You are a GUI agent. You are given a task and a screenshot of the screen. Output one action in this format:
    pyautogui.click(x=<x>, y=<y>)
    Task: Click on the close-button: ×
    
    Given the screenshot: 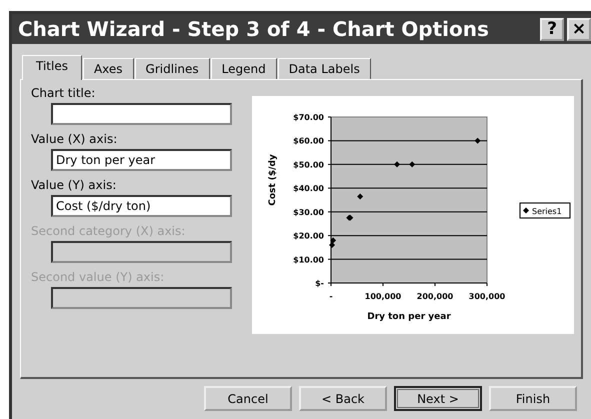 What is the action you would take?
    pyautogui.click(x=579, y=29)
    